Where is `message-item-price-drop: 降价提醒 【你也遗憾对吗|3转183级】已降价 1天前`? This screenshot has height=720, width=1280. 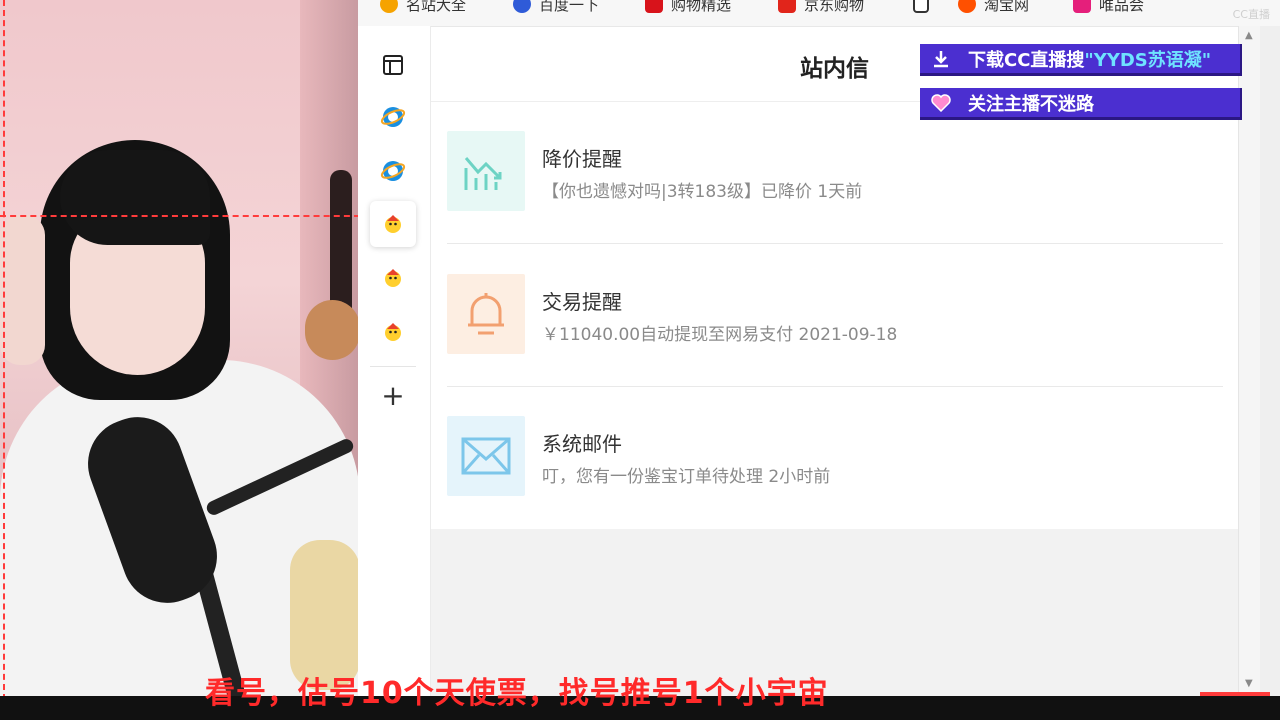 message-item-price-drop: 降价提醒 【你也遗憾对吗|3转183级】已降价 1天前 is located at coordinates (835, 191).